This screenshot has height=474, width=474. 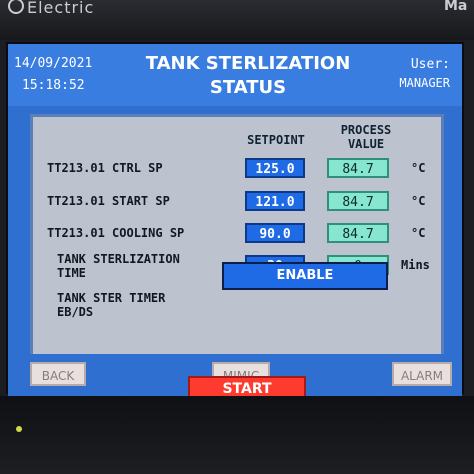 What do you see at coordinates (111, 298) in the screenshot?
I see `timer-label-line1: TANK STER TIMER` at bounding box center [111, 298].